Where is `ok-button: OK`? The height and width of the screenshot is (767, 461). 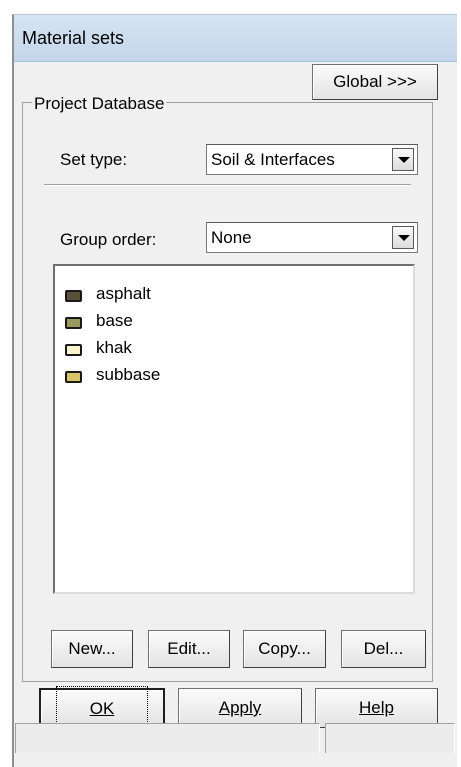
ok-button: OK is located at coordinates (102, 709).